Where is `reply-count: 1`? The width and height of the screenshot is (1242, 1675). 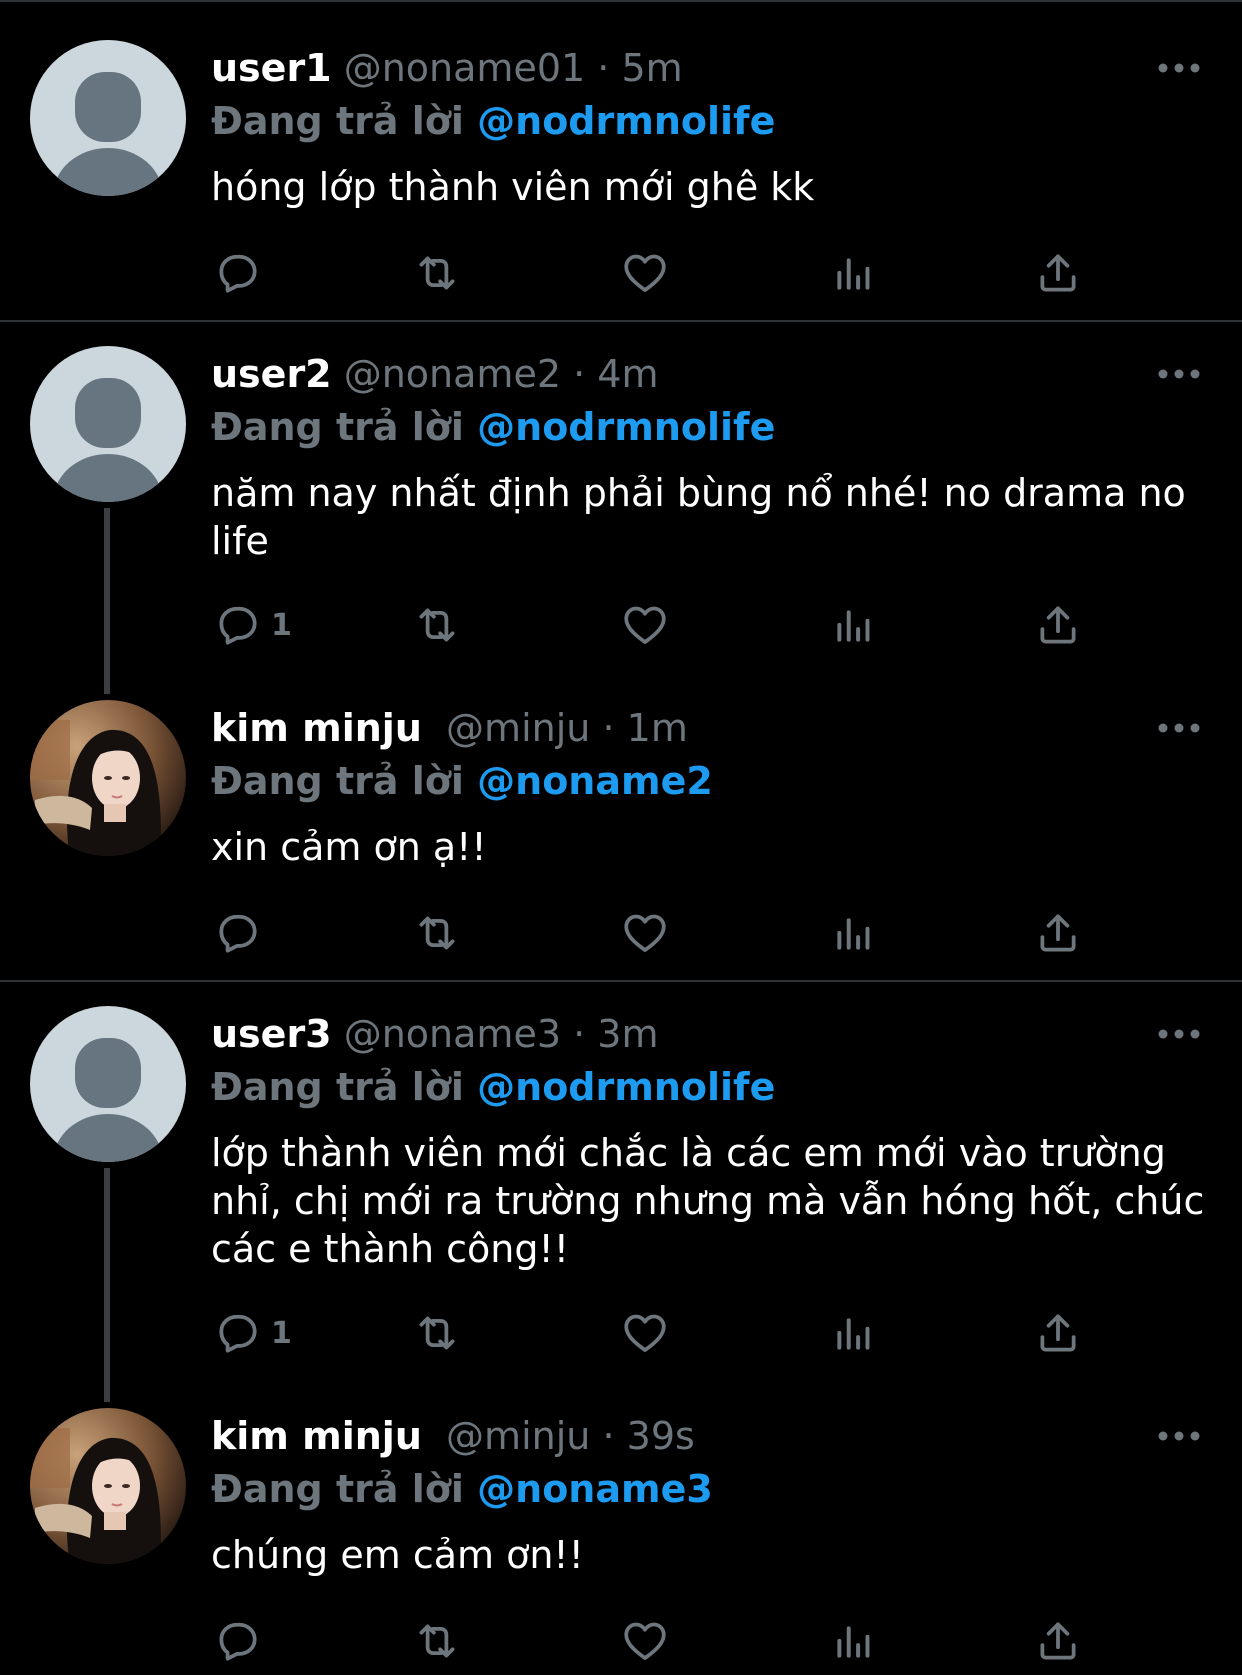 reply-count: 1 is located at coordinates (281, 1333).